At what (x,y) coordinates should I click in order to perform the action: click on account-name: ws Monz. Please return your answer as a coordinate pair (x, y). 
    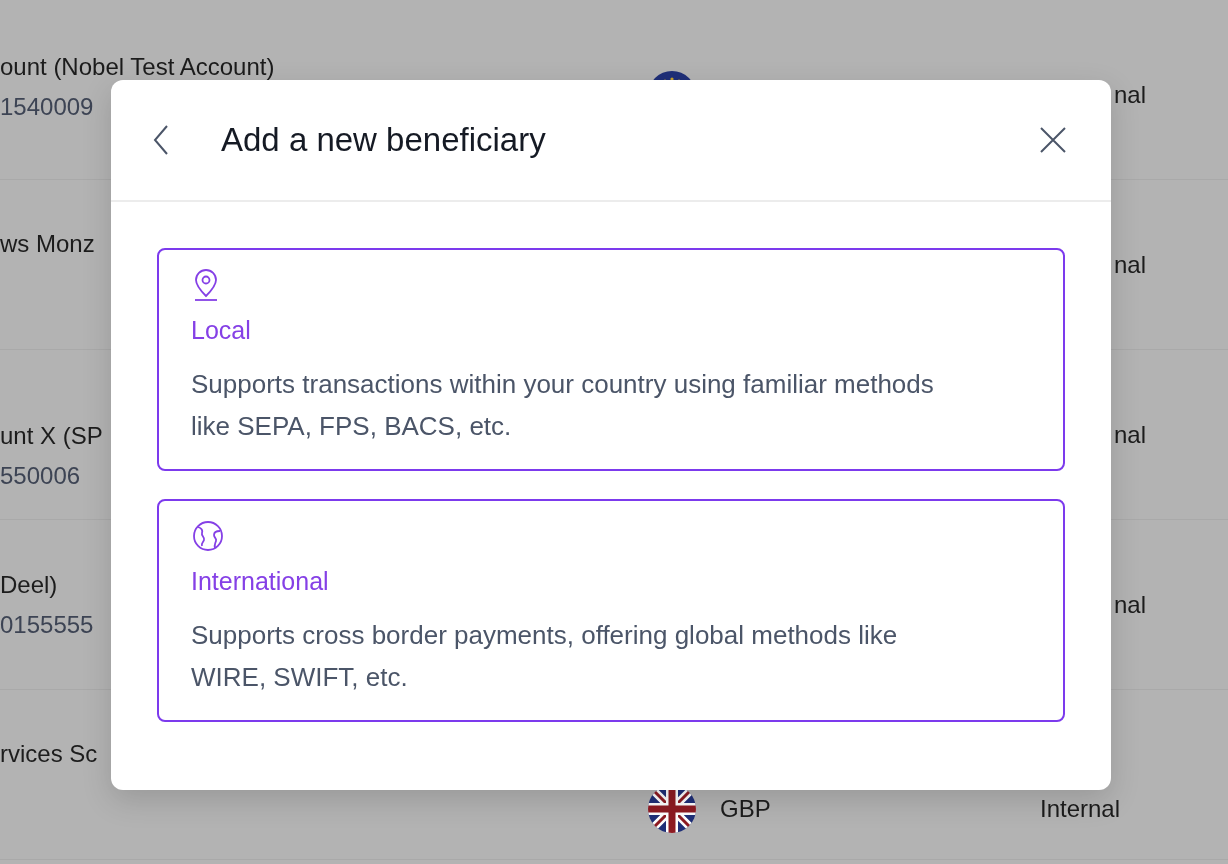
    Looking at the image, I should click on (47, 243).